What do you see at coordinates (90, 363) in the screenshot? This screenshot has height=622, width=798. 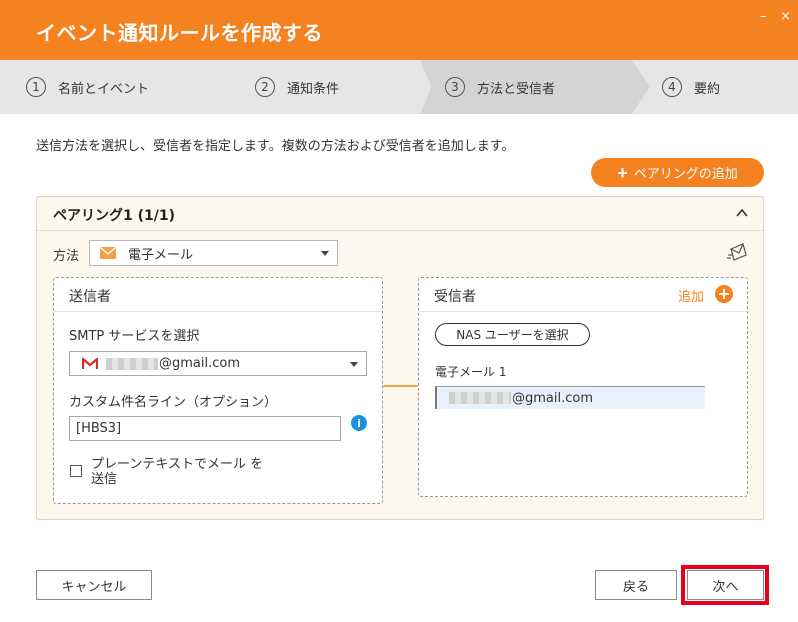 I see `gmail-icon` at bounding box center [90, 363].